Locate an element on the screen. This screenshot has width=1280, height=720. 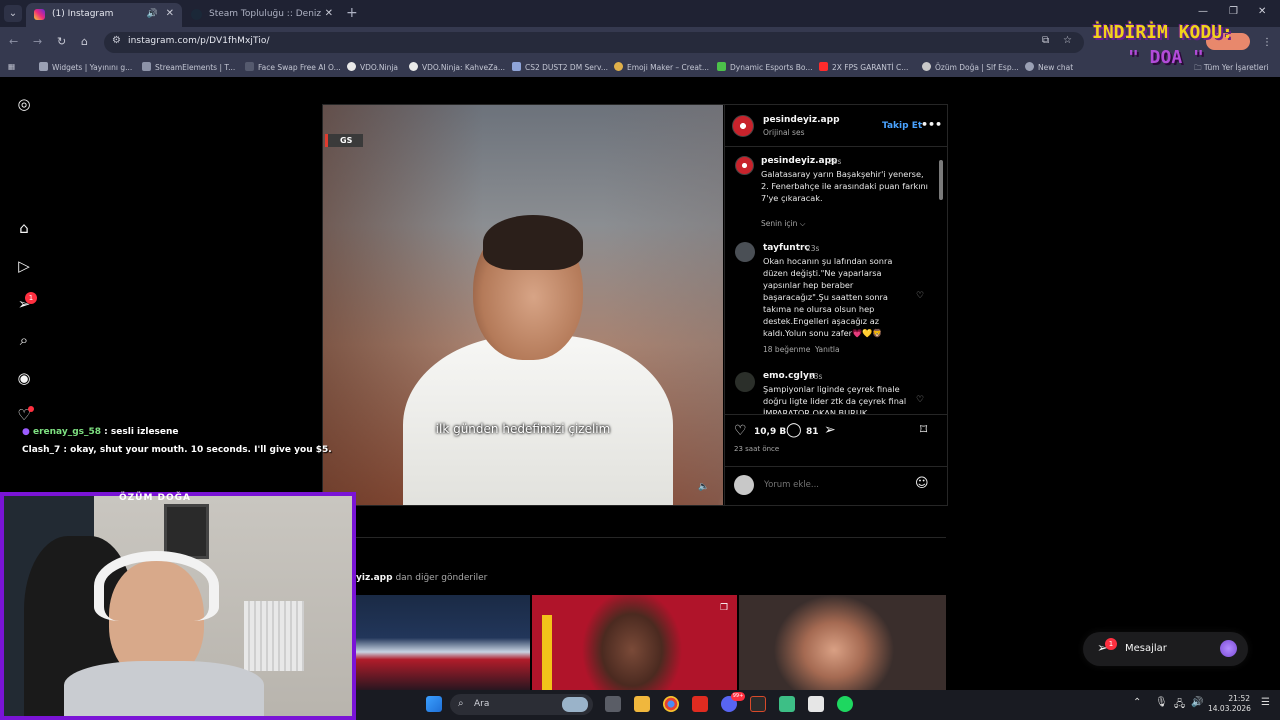
obs-icon is located at coordinates (758, 704).